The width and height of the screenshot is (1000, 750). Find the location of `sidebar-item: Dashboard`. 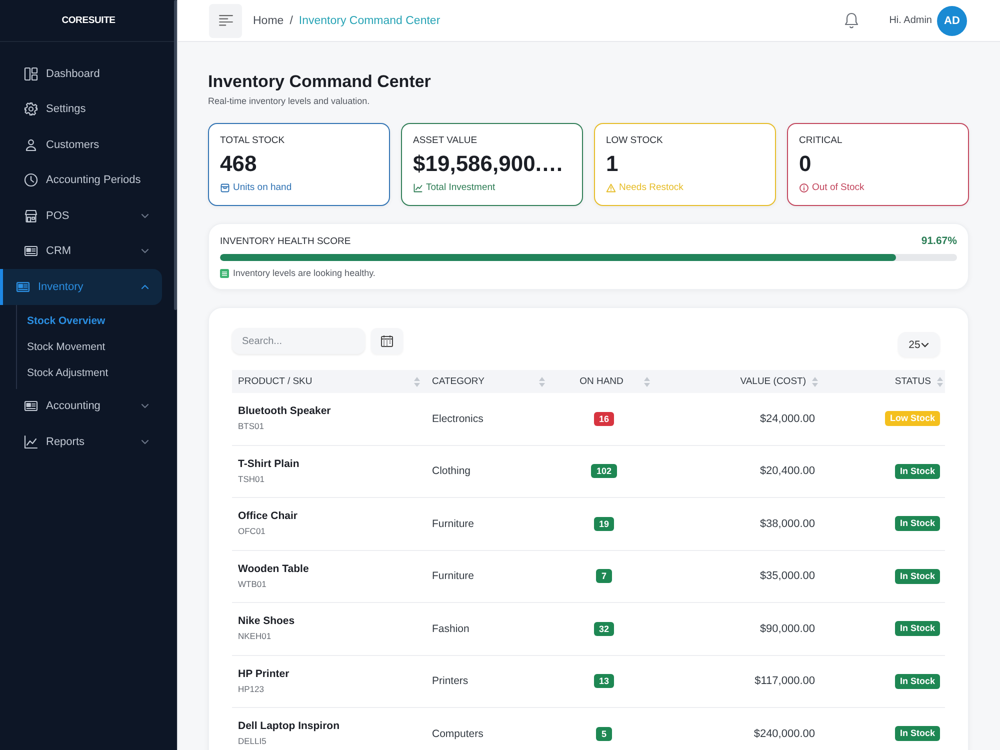

sidebar-item: Dashboard is located at coordinates (81, 74).